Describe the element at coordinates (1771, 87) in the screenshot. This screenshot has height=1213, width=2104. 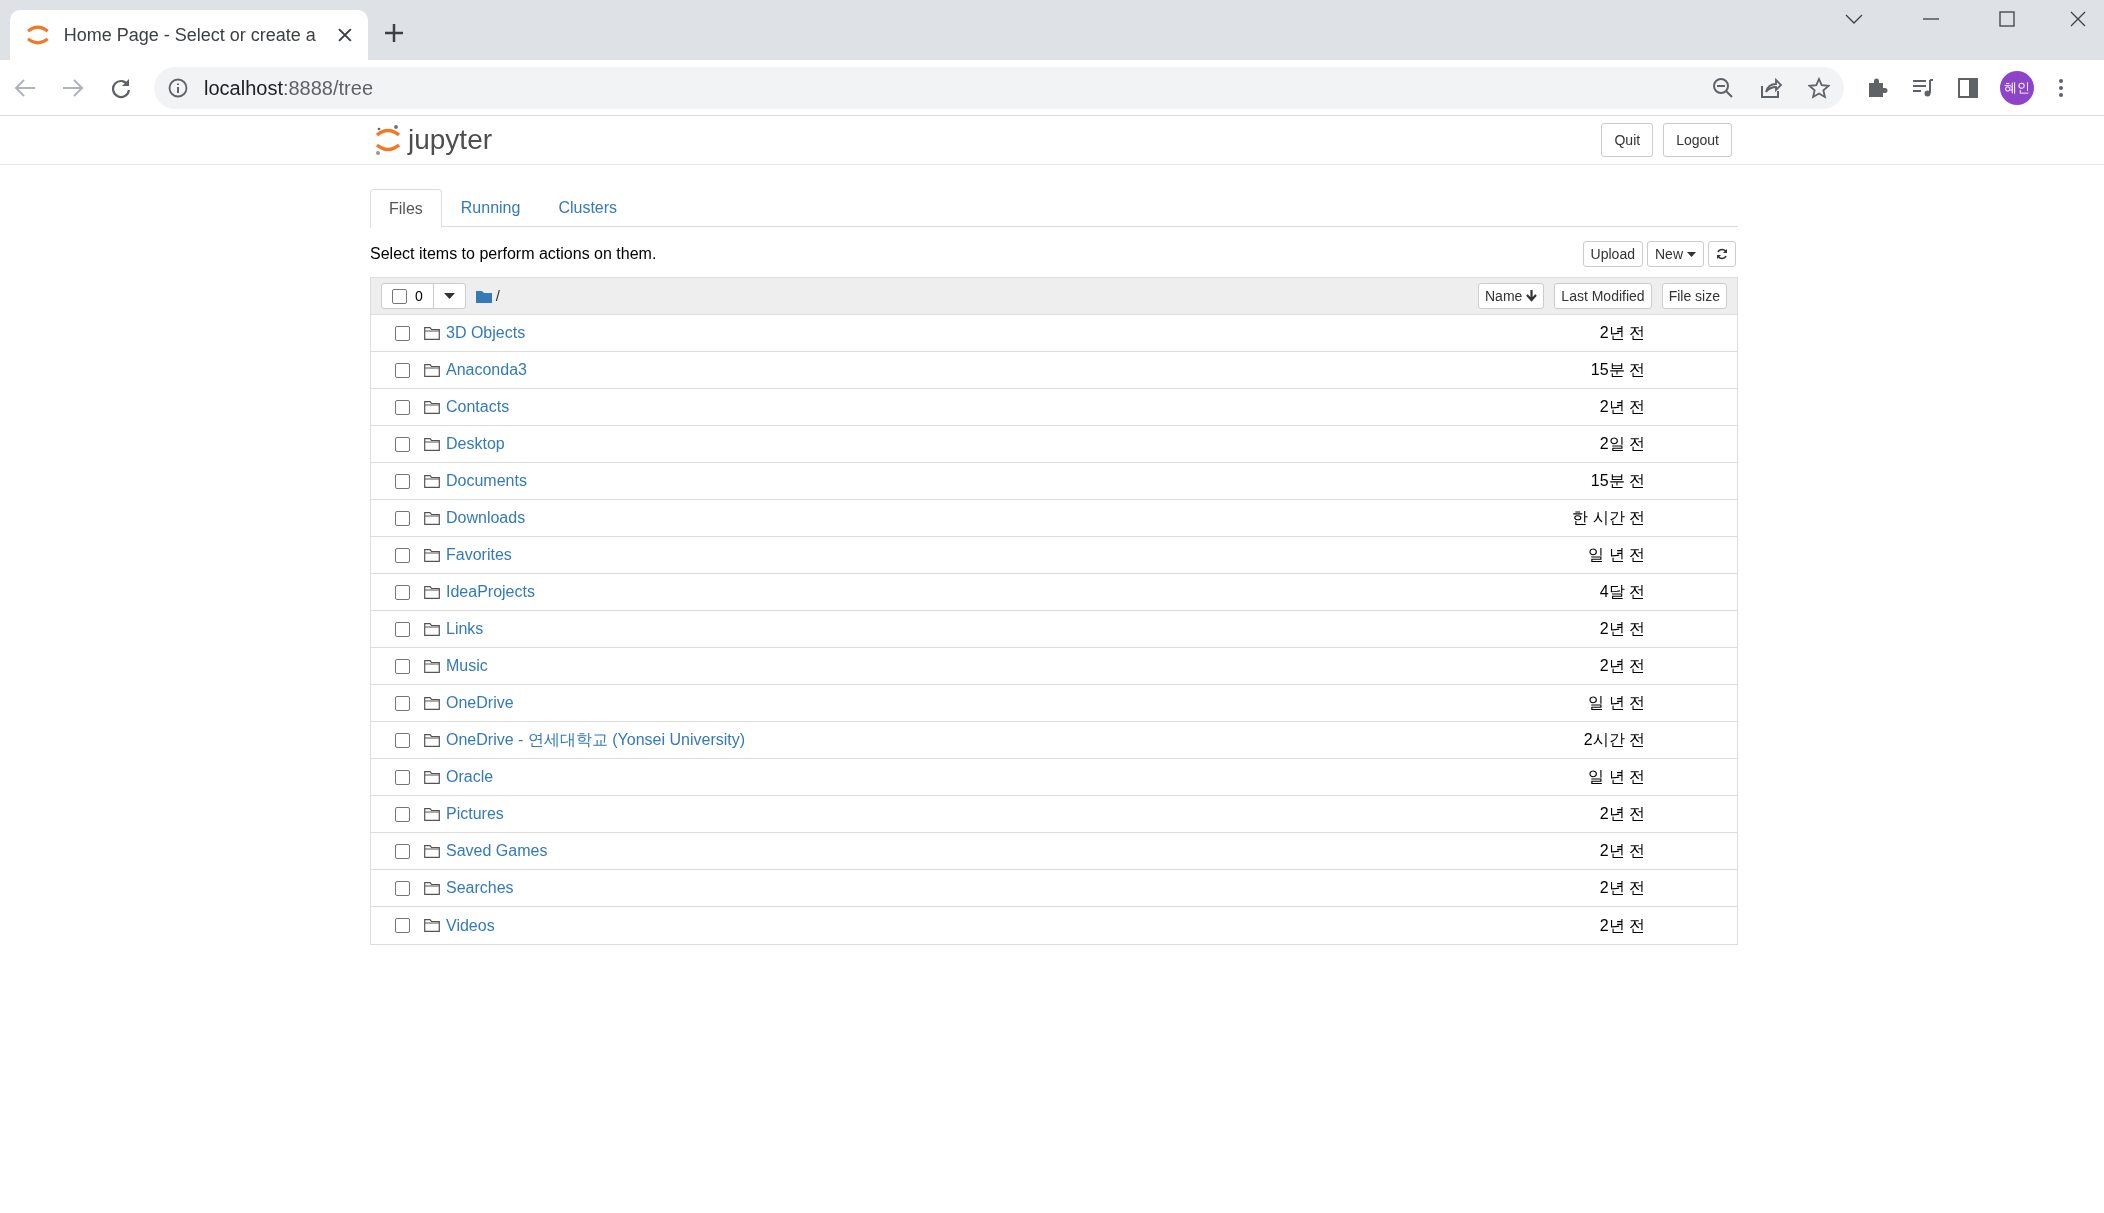
I see `share-icon` at that location.